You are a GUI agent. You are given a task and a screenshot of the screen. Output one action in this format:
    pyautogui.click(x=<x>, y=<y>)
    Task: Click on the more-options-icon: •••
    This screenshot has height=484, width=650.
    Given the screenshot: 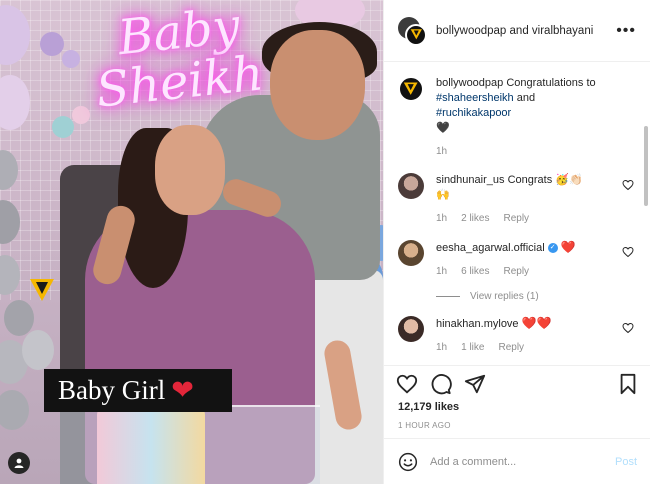 What is the action you would take?
    pyautogui.click(x=626, y=31)
    